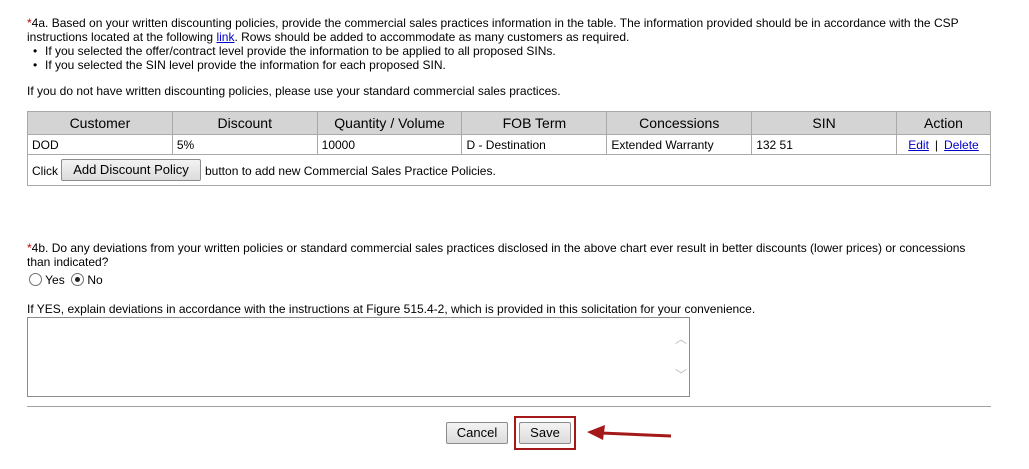 The width and height of the screenshot is (1029, 469). I want to click on csp-instructions-link: link, so click(225, 37).